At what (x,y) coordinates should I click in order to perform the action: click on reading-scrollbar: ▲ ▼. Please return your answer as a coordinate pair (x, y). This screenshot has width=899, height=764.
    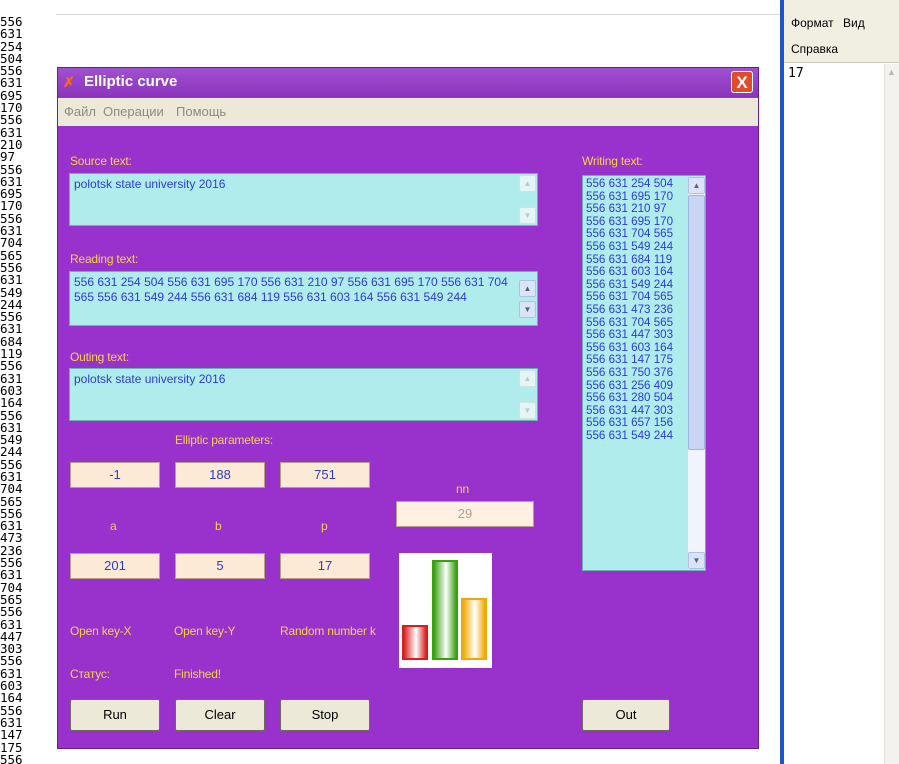
    Looking at the image, I should click on (527, 298).